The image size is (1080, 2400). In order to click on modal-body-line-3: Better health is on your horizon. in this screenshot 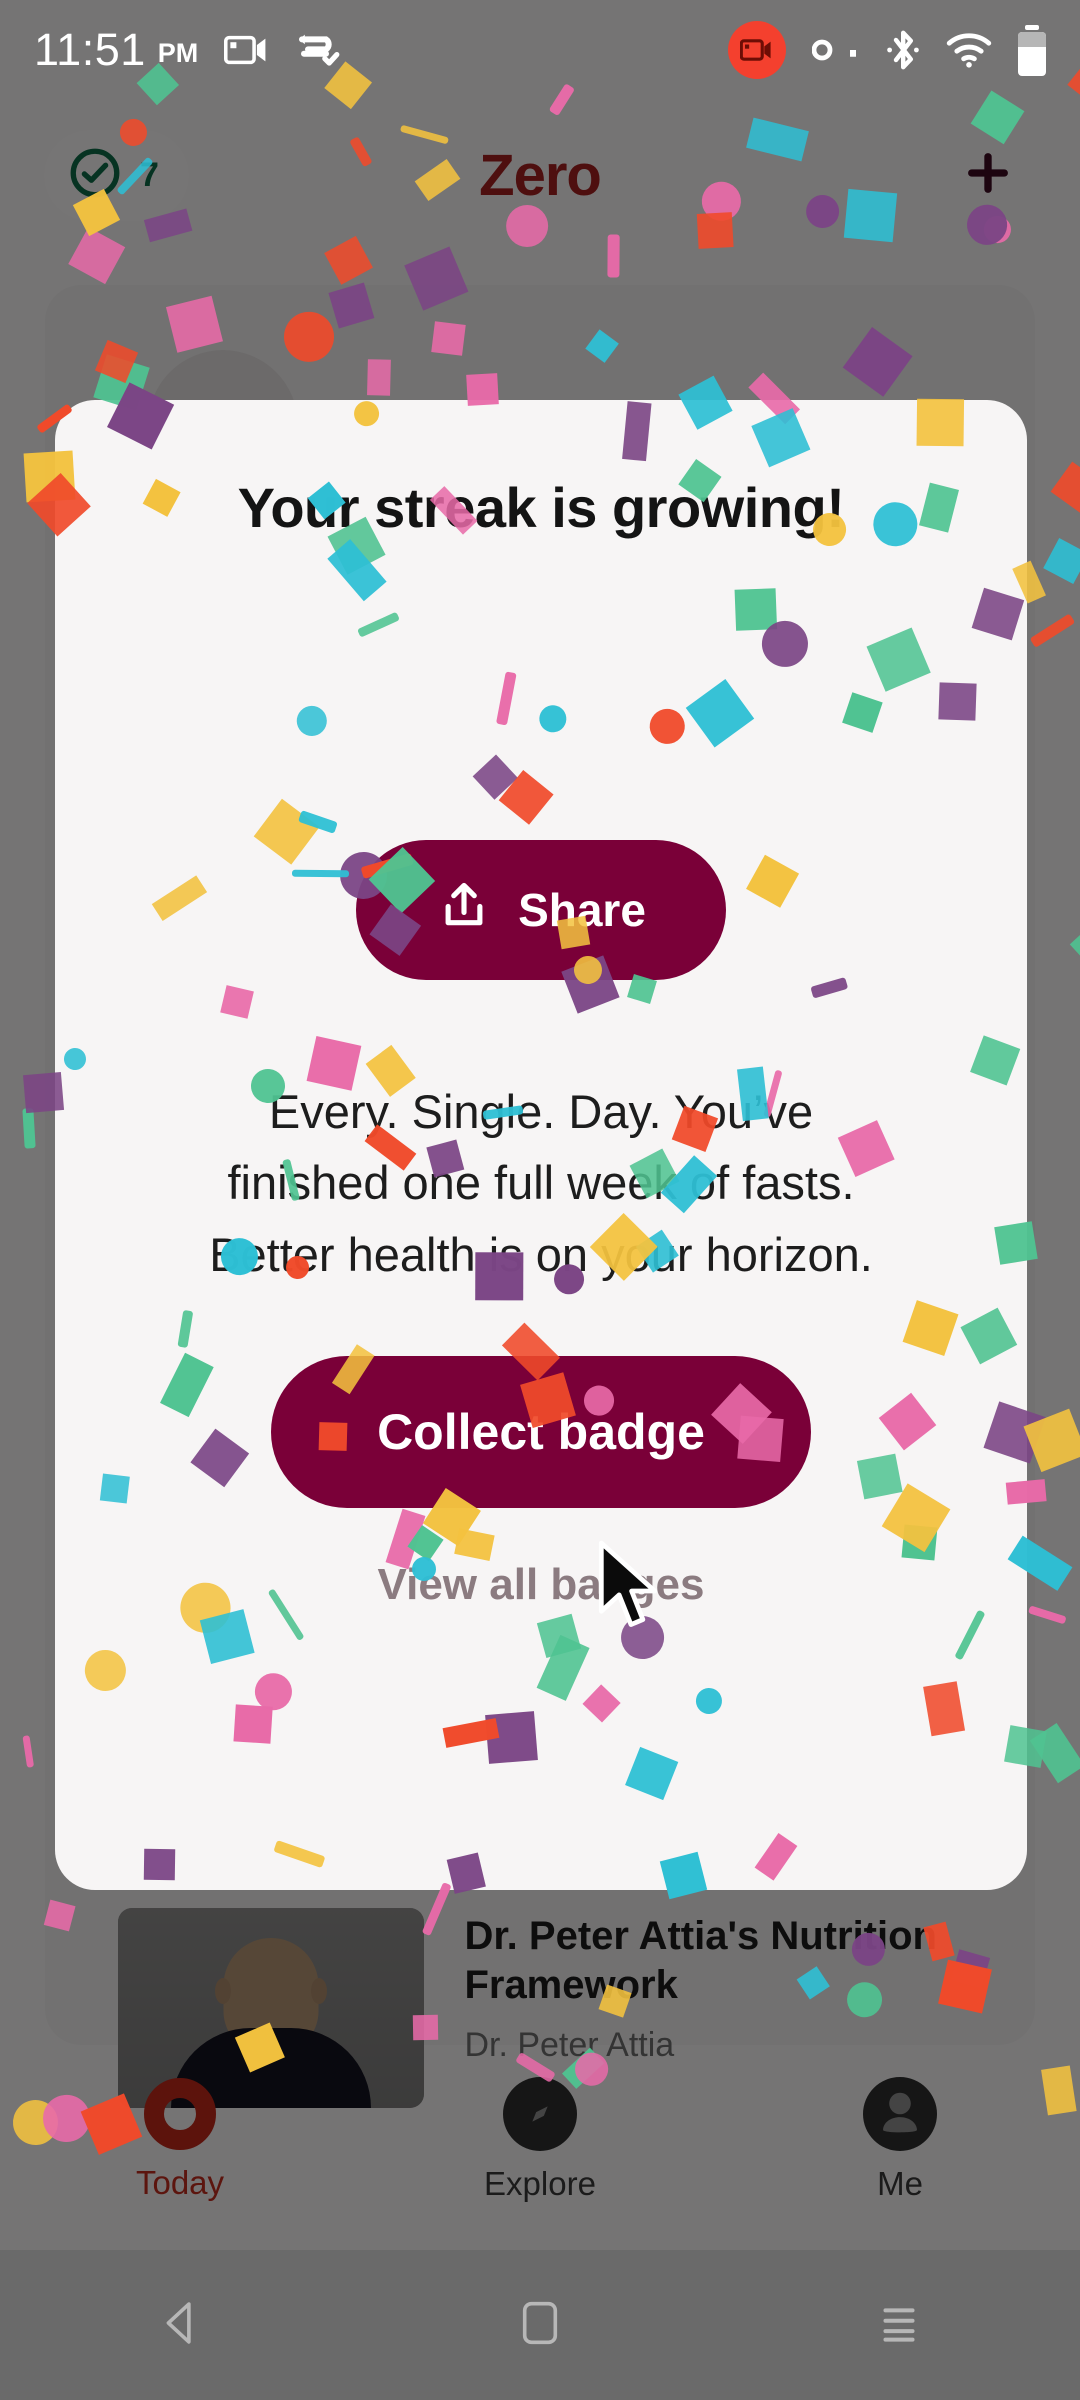, I will do `click(541, 1254)`.